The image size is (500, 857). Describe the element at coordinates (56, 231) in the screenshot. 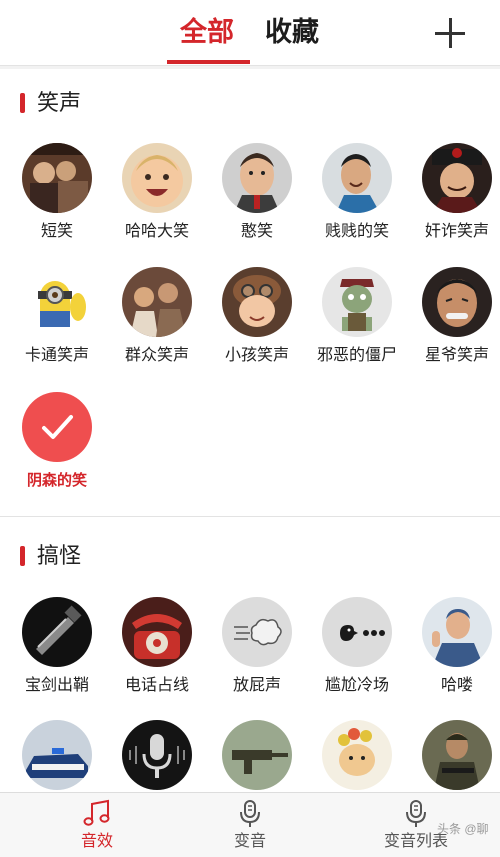

I see `sound-label: 短笑` at that location.